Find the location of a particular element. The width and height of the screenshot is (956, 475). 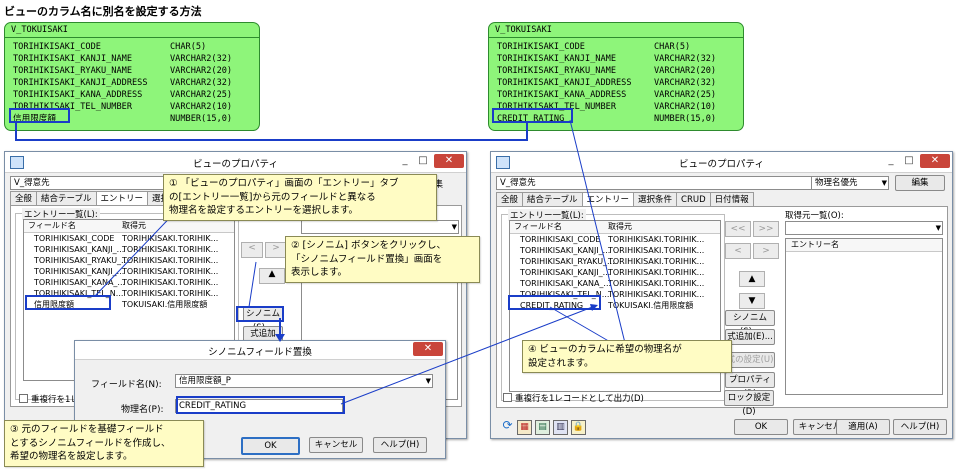

callout-1-line-3: 物理名を設定するエントリーを選択します。 is located at coordinates (264, 210).